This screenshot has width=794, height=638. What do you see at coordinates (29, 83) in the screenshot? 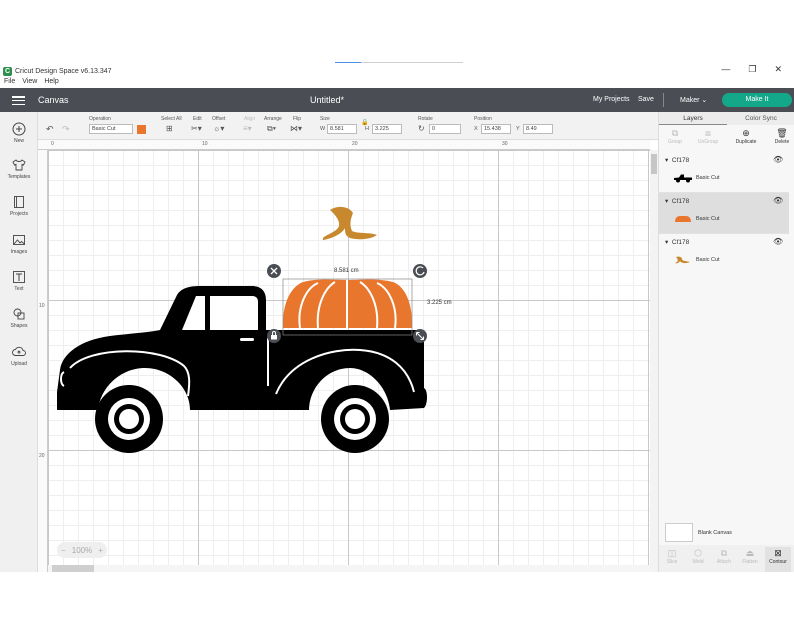
I see `menu-view: View` at bounding box center [29, 83].